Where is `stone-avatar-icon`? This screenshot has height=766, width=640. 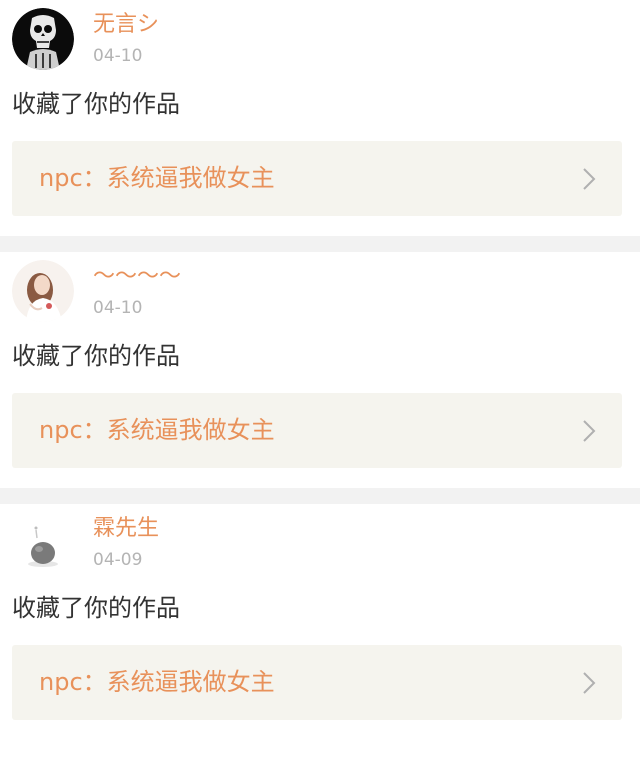
stone-avatar-icon is located at coordinates (43, 543).